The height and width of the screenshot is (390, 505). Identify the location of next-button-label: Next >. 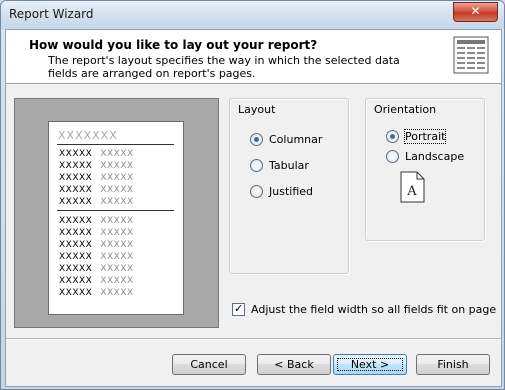
(370, 364).